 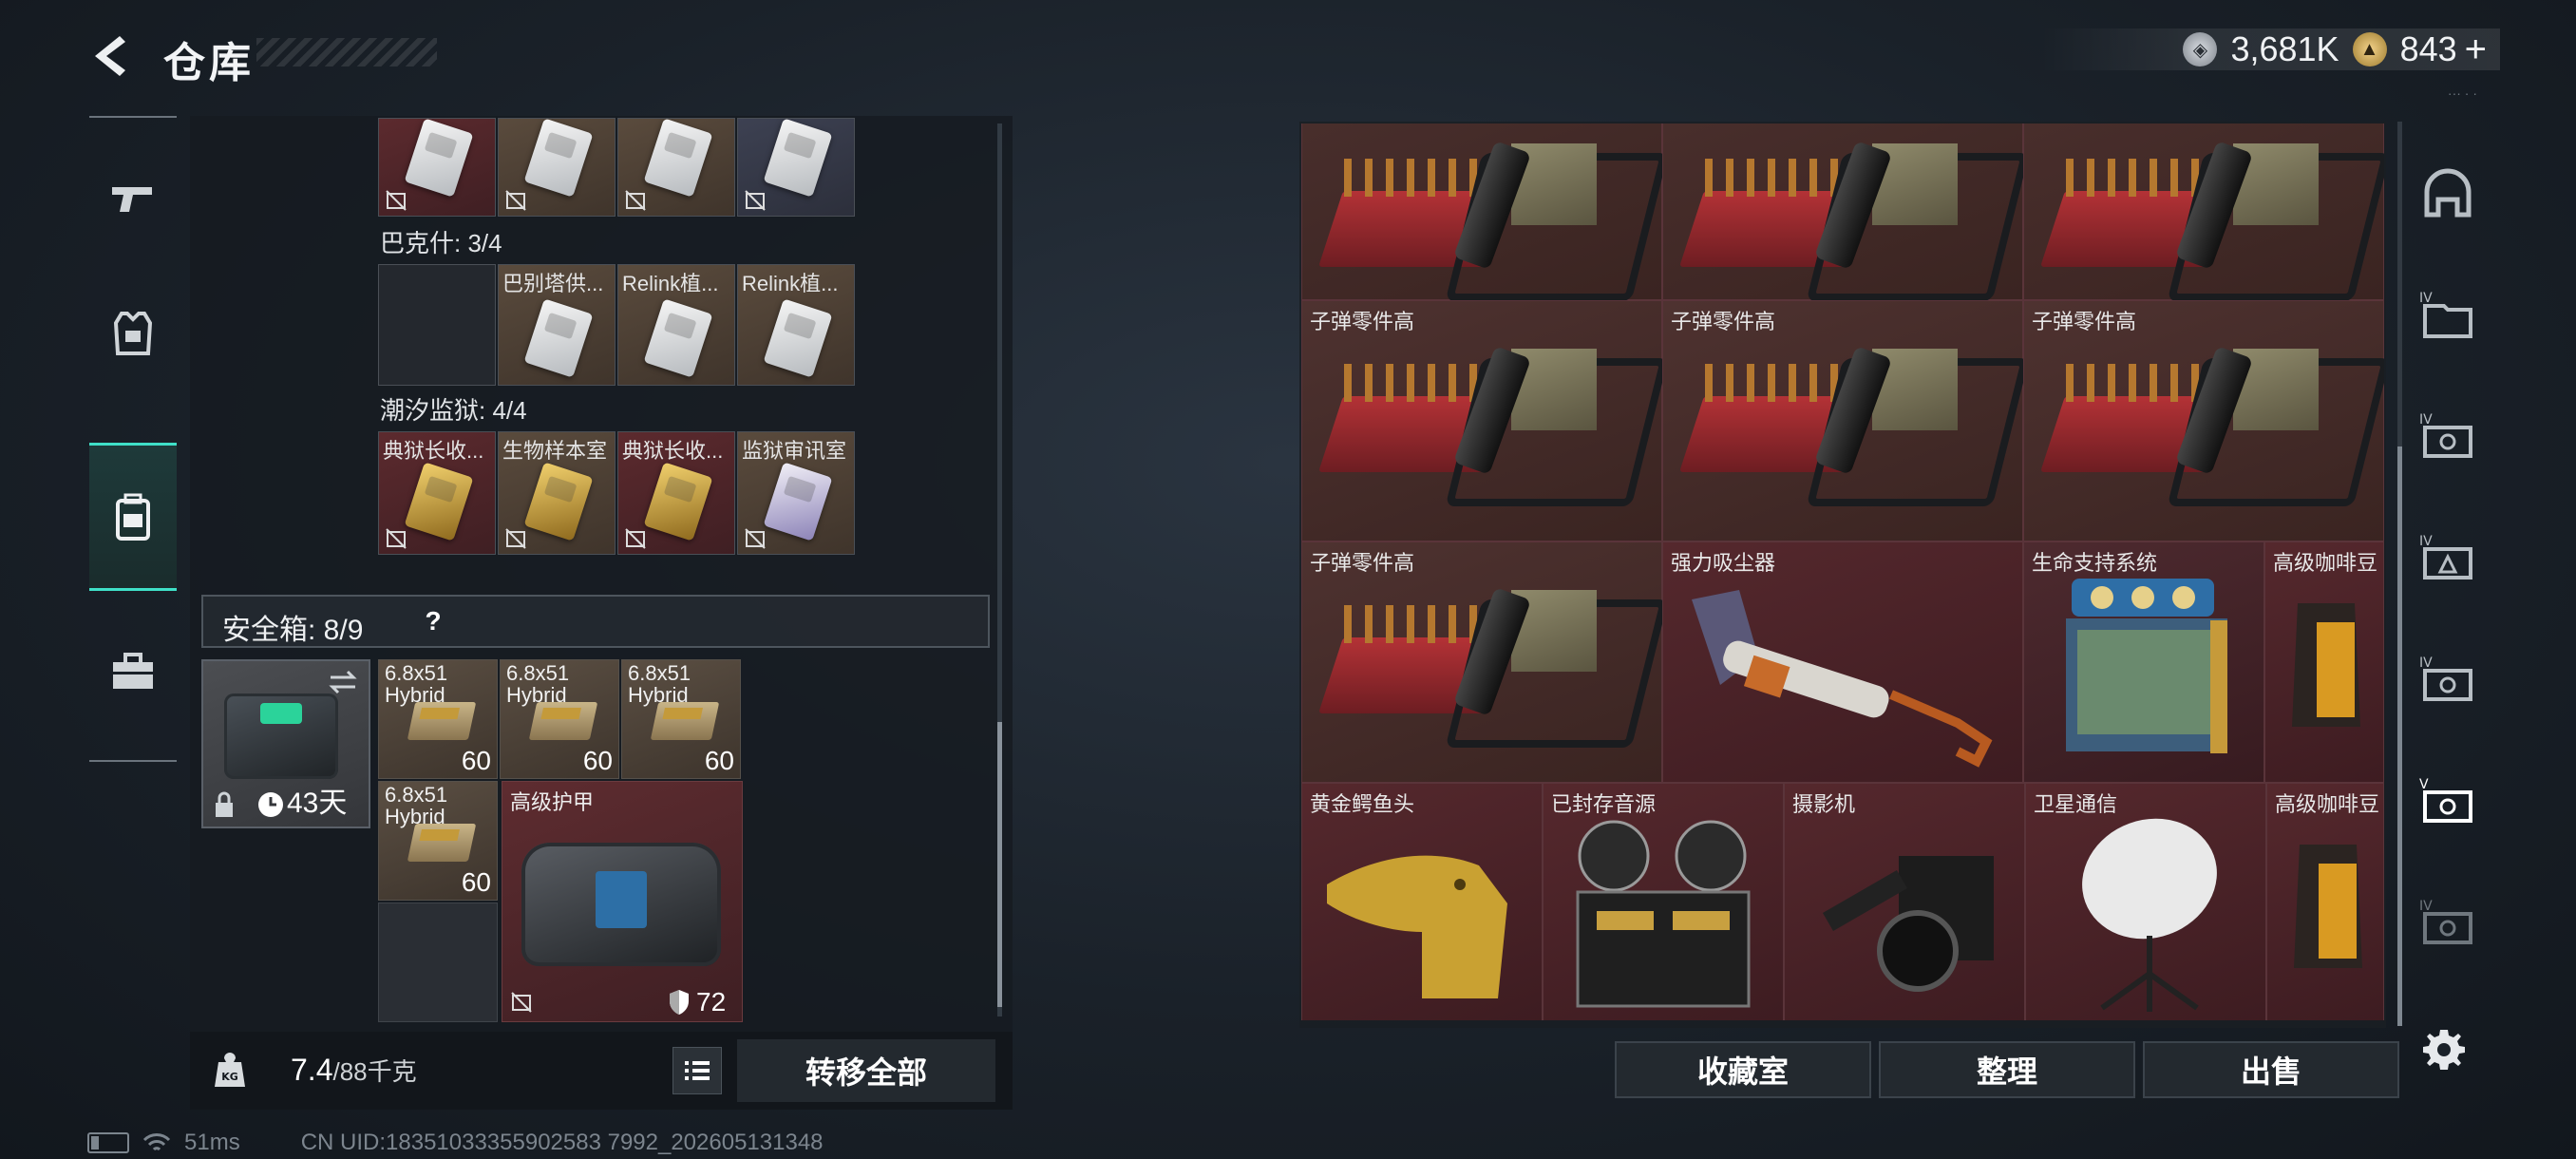 I want to click on title-decoration, so click(x=346, y=52).